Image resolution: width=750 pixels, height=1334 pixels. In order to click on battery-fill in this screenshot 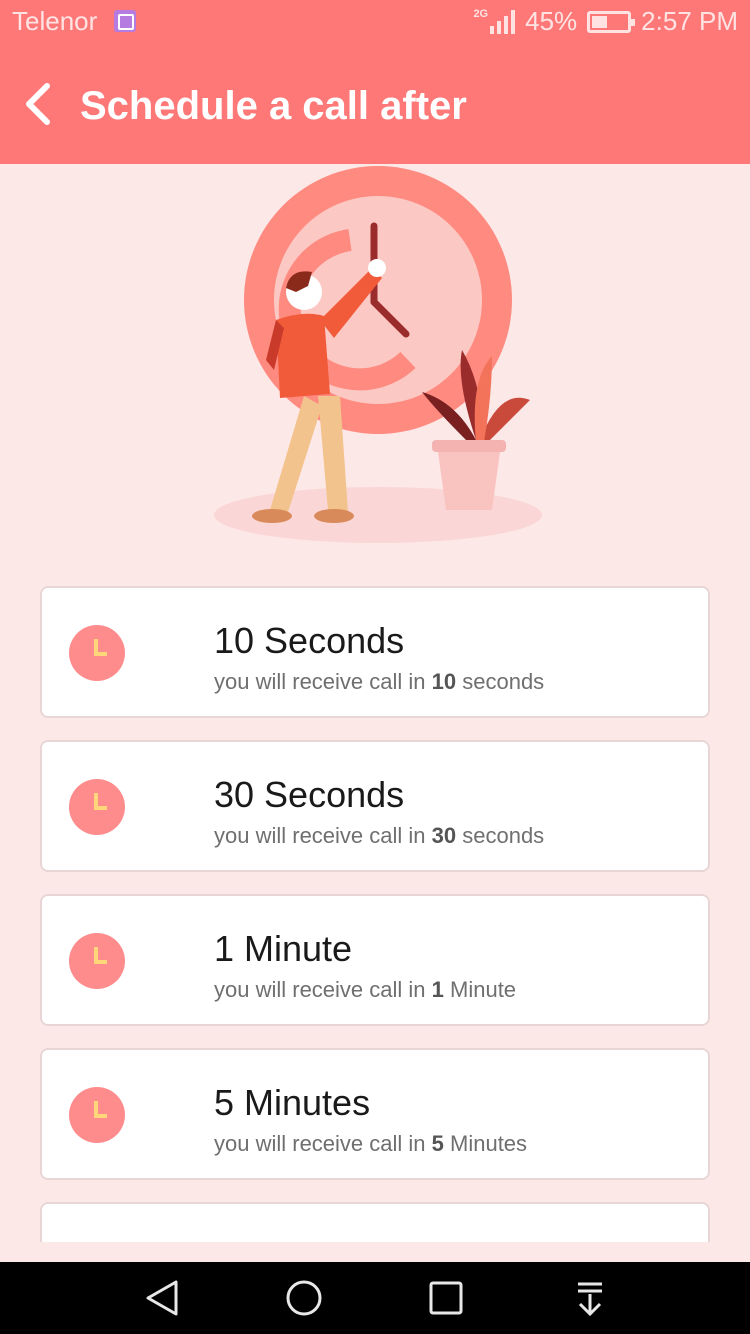, I will do `click(600, 21)`.